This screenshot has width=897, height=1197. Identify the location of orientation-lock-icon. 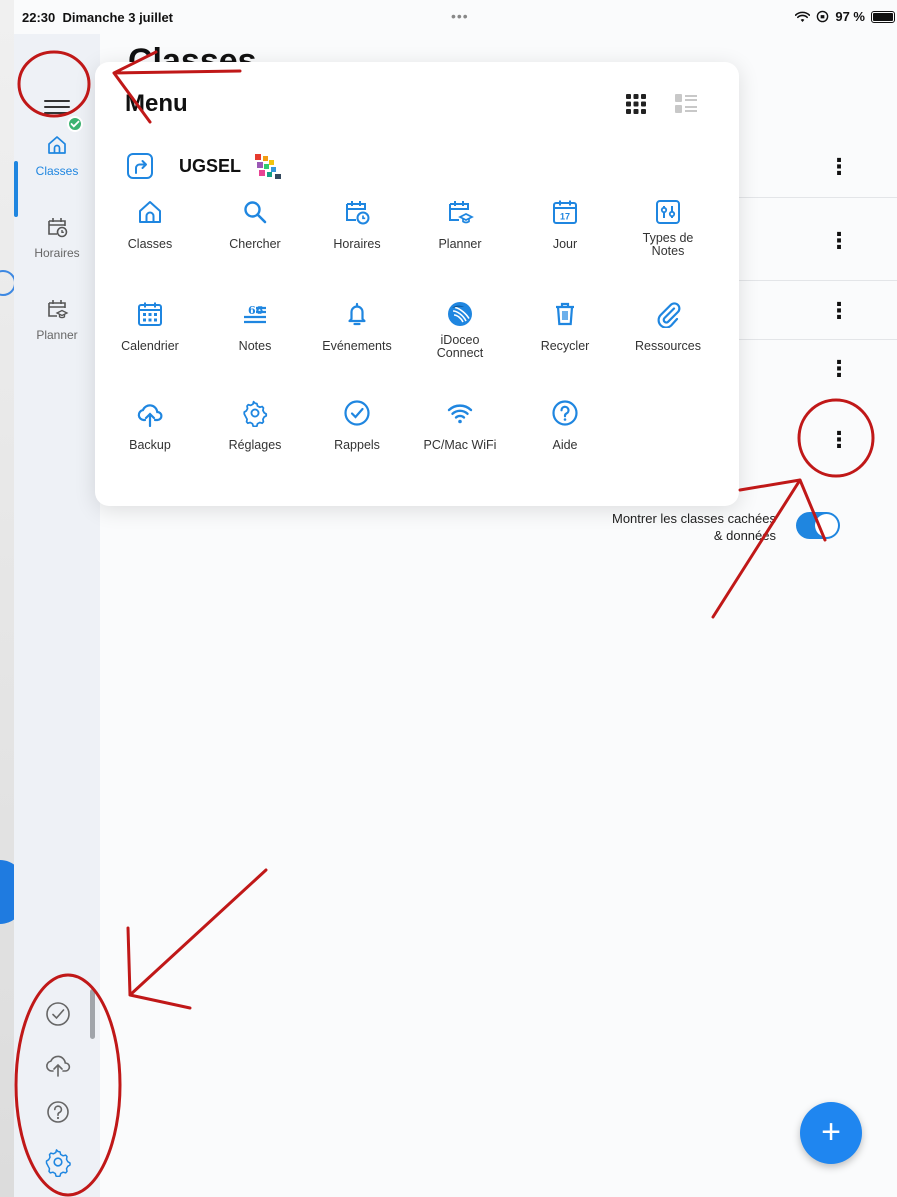
(823, 16).